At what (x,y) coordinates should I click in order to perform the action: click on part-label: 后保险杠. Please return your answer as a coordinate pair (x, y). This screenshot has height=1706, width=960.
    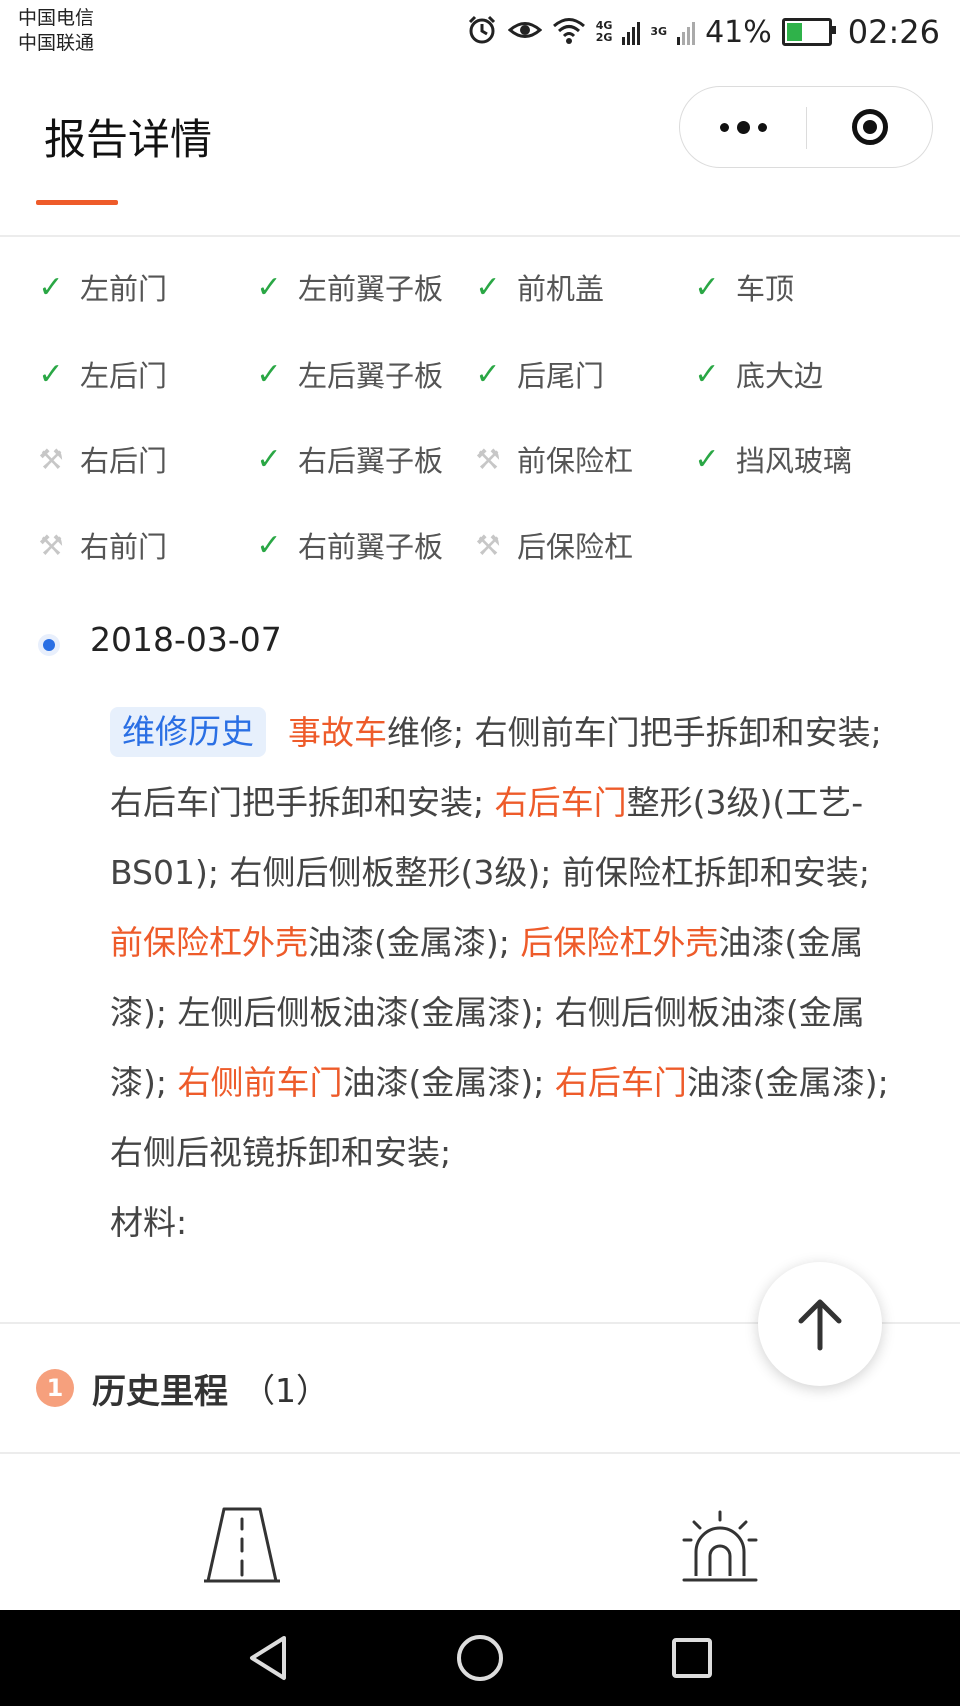
    Looking at the image, I should click on (575, 547).